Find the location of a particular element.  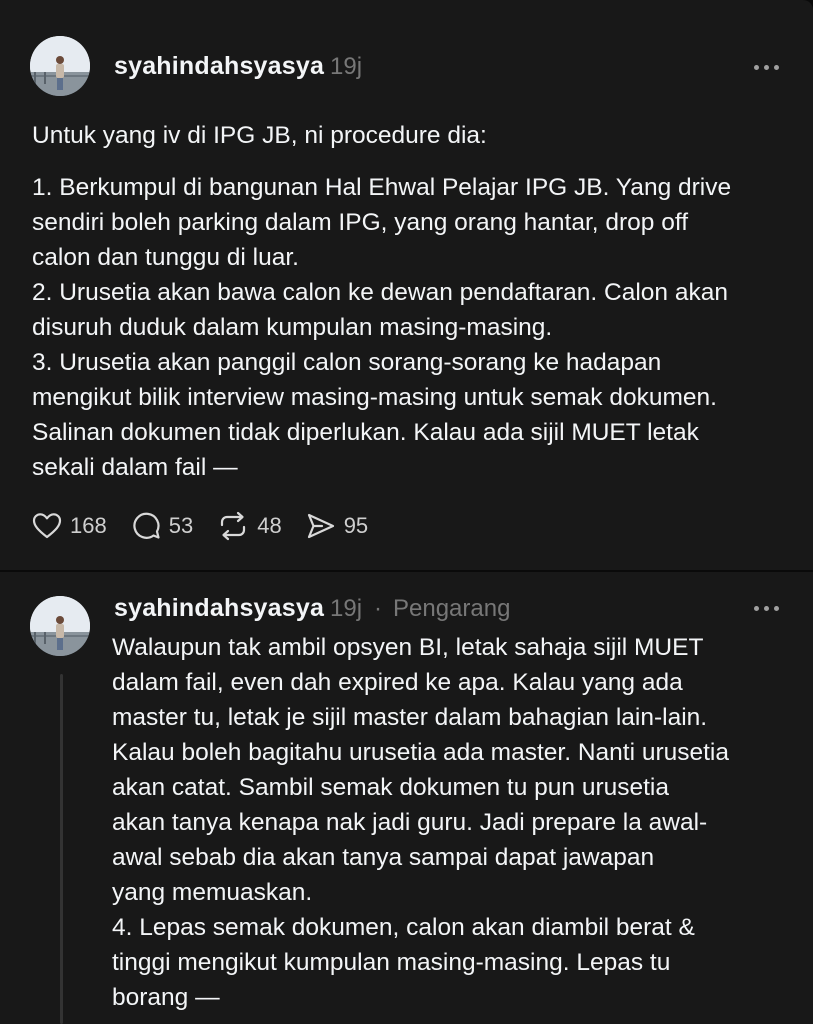

post-actions: 168 53 48 95 is located at coordinates (212, 526).